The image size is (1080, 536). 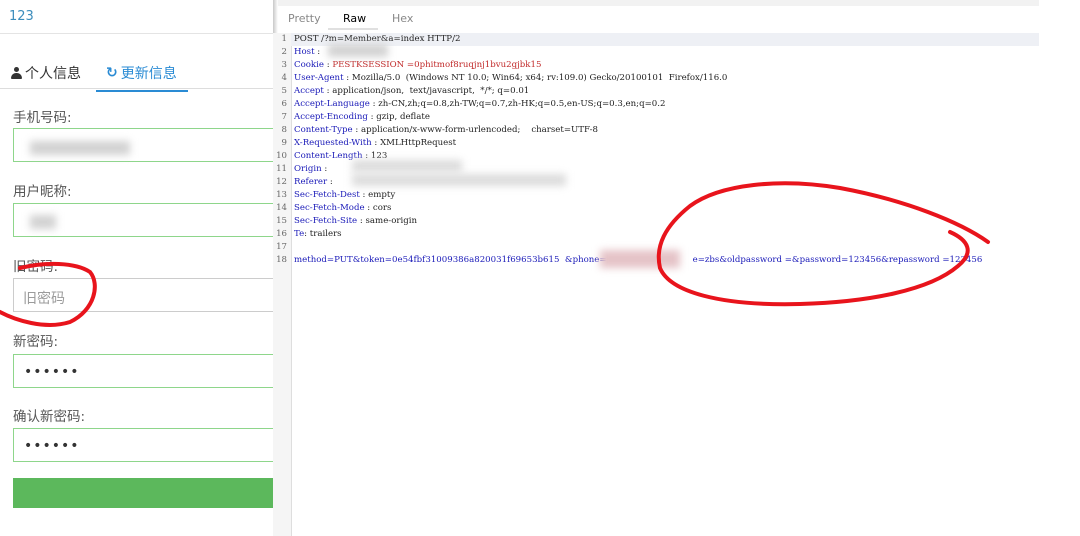 What do you see at coordinates (656, 3) in the screenshot?
I see `viewer-top-bar` at bounding box center [656, 3].